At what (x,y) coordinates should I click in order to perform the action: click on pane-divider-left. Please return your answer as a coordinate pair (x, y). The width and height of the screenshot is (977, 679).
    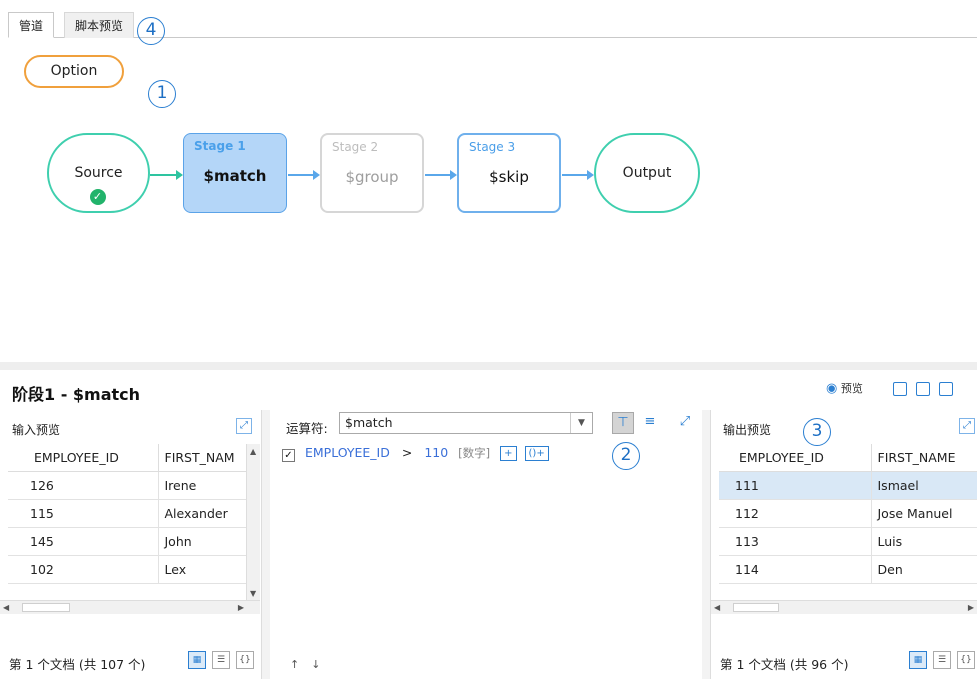
    Looking at the image, I should click on (266, 544).